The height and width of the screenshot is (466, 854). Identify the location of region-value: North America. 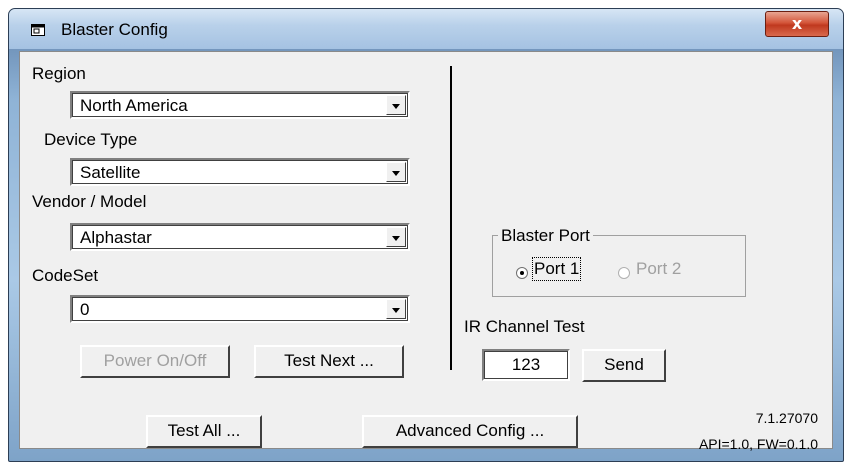
(134, 105).